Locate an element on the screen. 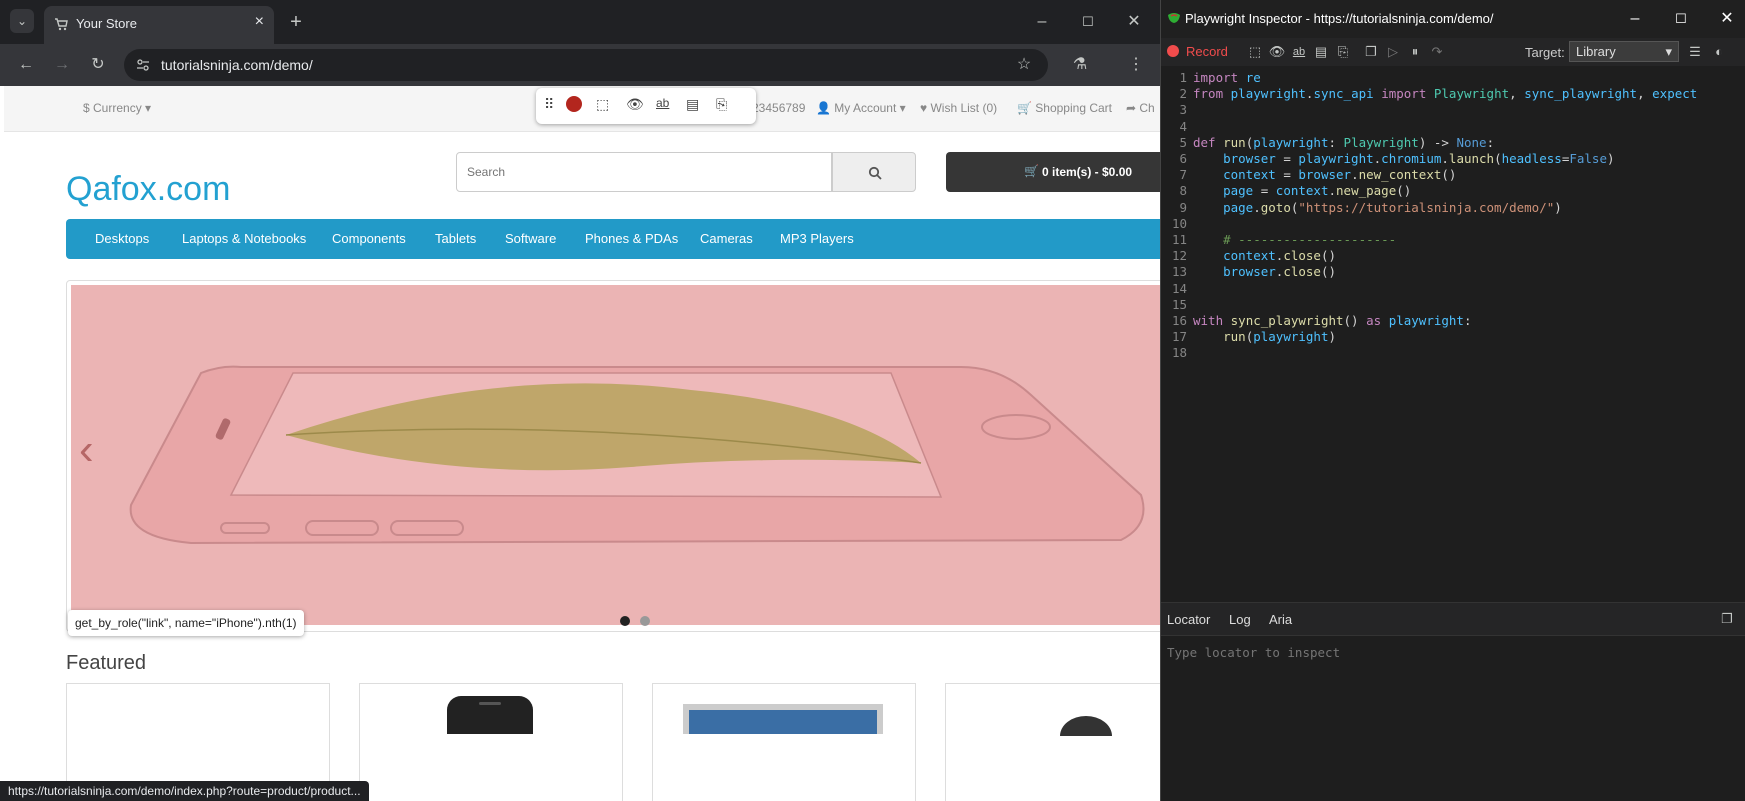  target-label: Target: is located at coordinates (1545, 52).